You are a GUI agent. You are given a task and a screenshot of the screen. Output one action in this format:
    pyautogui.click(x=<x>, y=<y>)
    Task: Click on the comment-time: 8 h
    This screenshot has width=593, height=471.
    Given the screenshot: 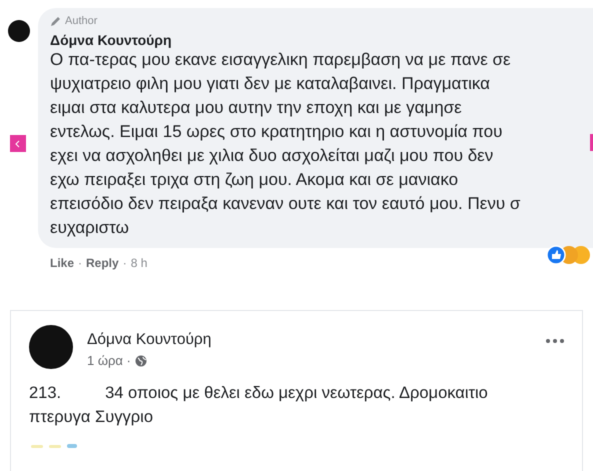 What is the action you would take?
    pyautogui.click(x=139, y=263)
    